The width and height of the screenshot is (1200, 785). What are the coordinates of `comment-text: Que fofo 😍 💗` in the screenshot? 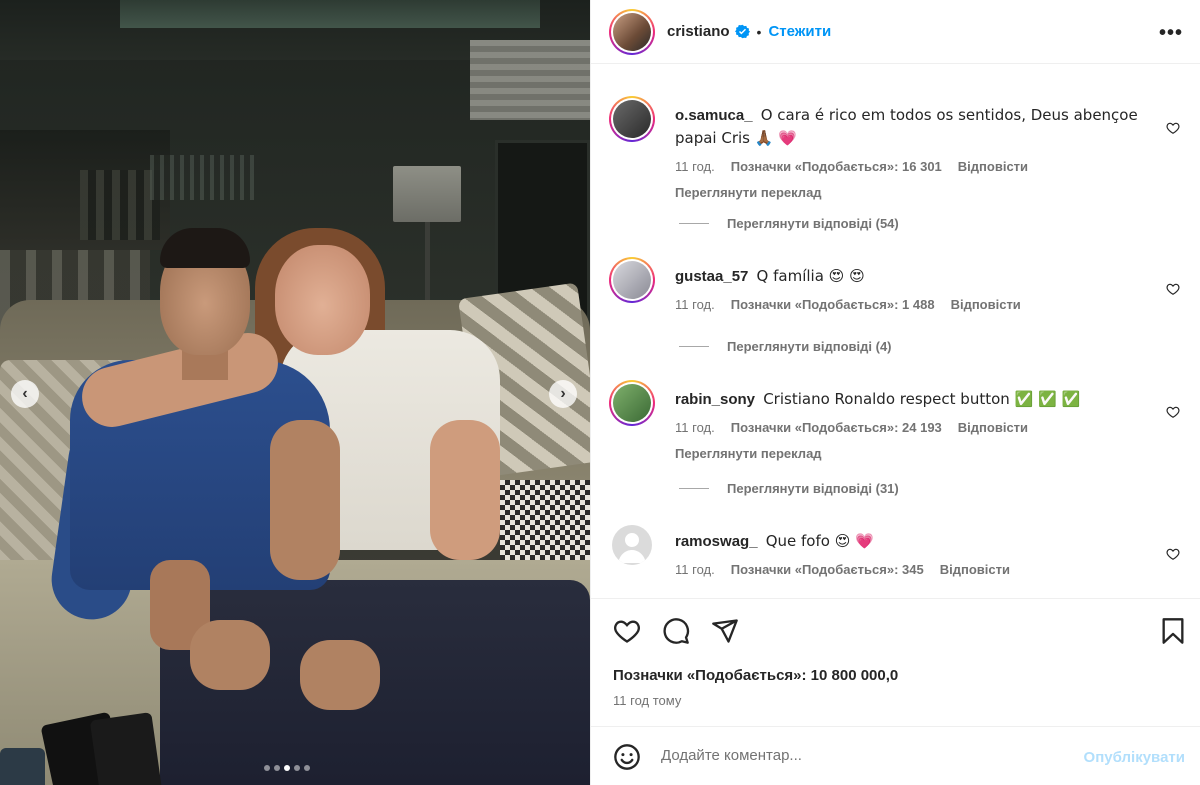 It's located at (819, 541).